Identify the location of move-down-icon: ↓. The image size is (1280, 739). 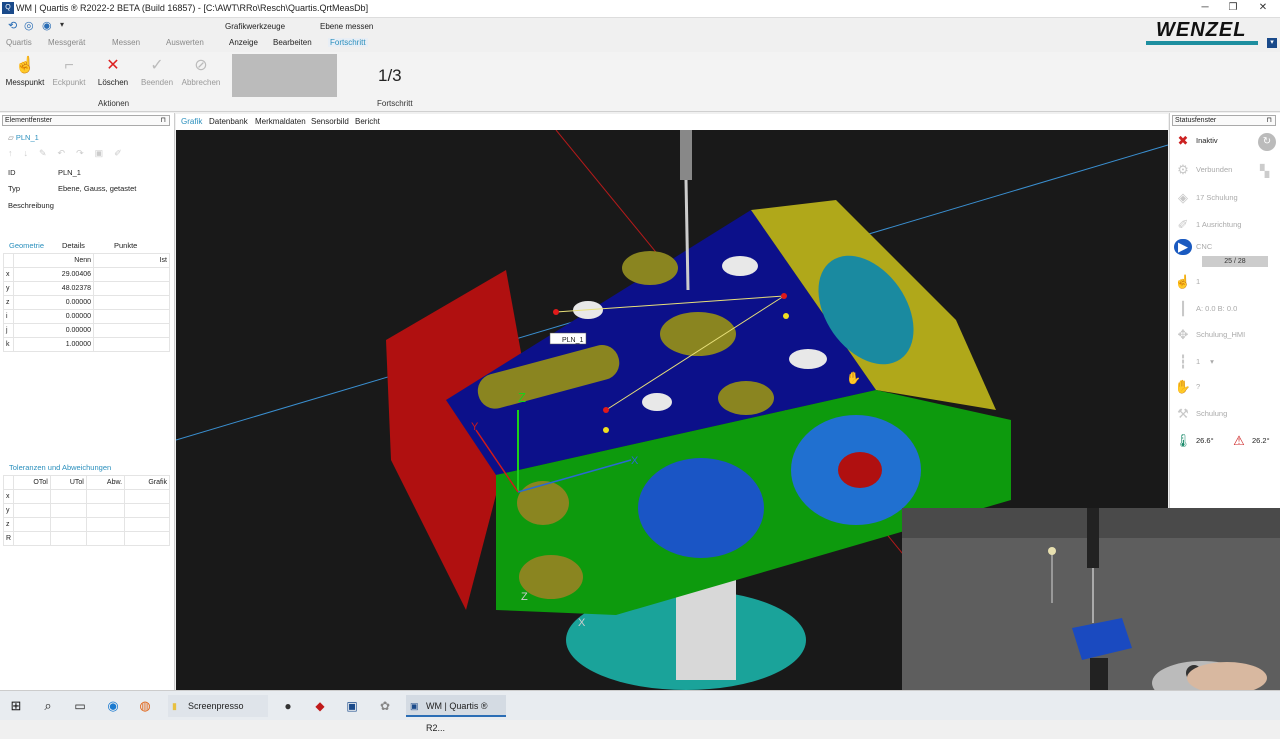
(32, 153).